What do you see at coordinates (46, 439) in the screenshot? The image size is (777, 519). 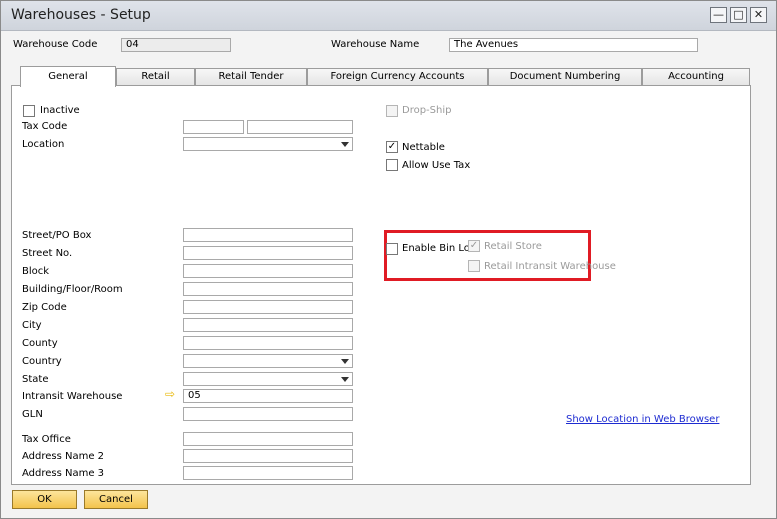 I see `tax-office-label: Tax Office` at bounding box center [46, 439].